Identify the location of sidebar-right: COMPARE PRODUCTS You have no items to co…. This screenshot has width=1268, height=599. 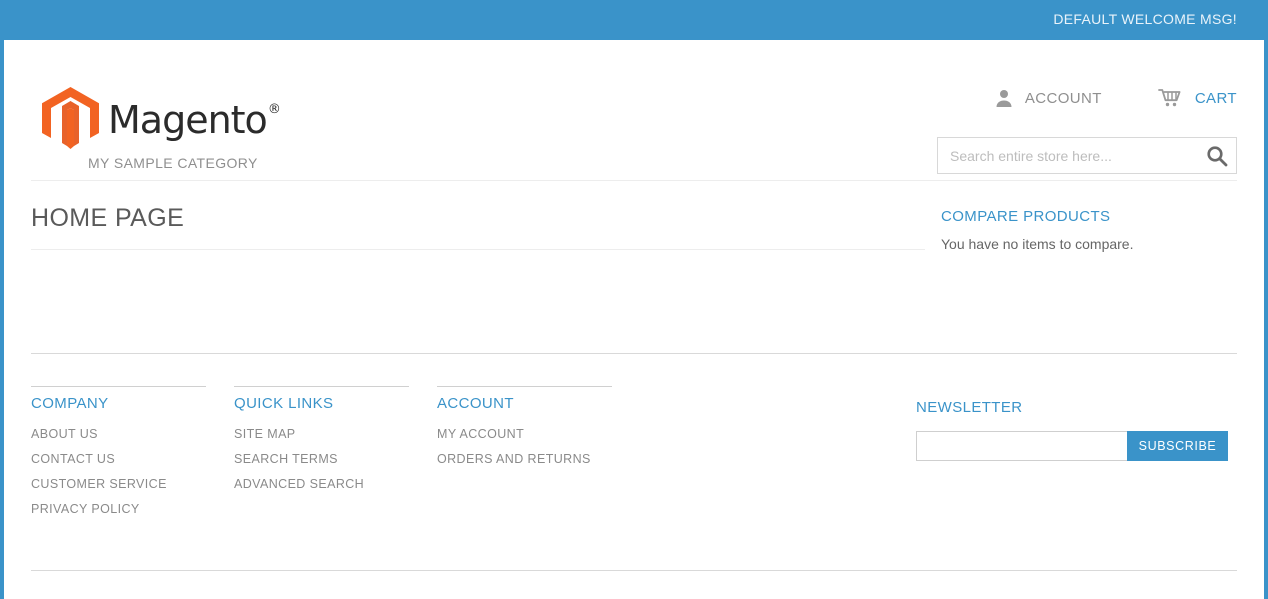
(1075, 257).